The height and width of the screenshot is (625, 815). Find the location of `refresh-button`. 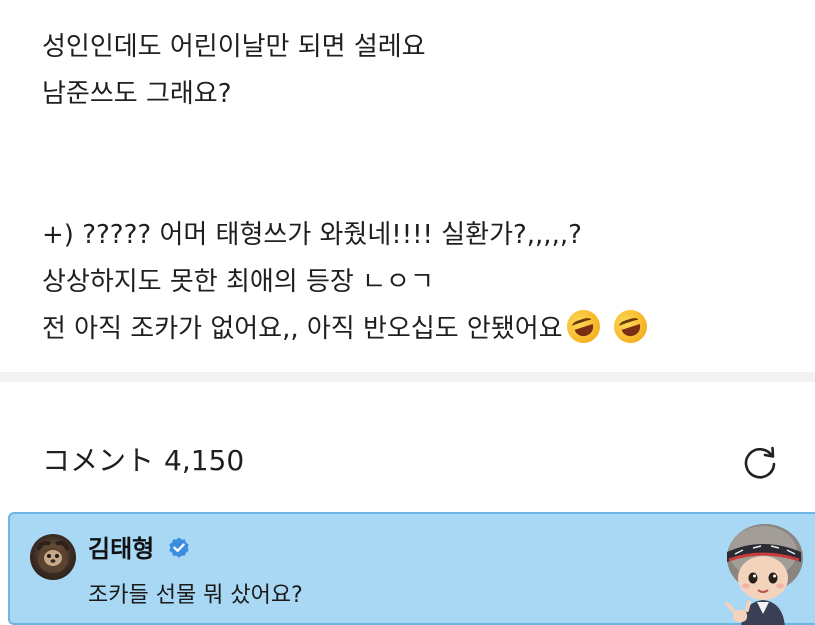

refresh-button is located at coordinates (760, 461).